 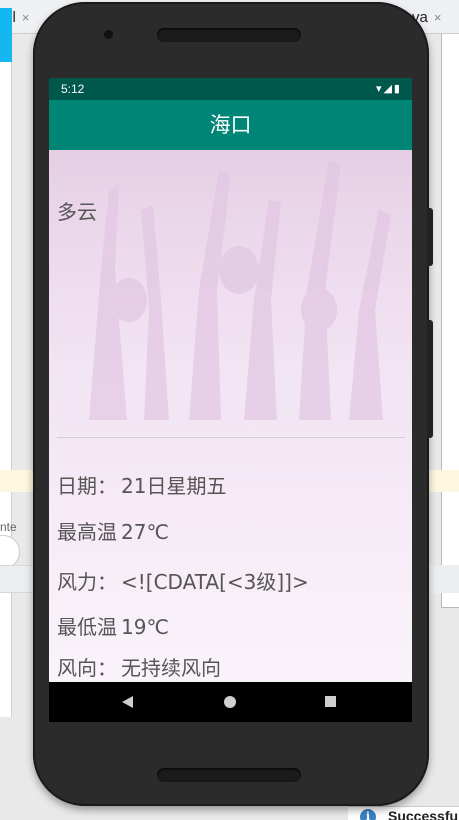 I want to click on date-value: 21日星期五, so click(x=174, y=486).